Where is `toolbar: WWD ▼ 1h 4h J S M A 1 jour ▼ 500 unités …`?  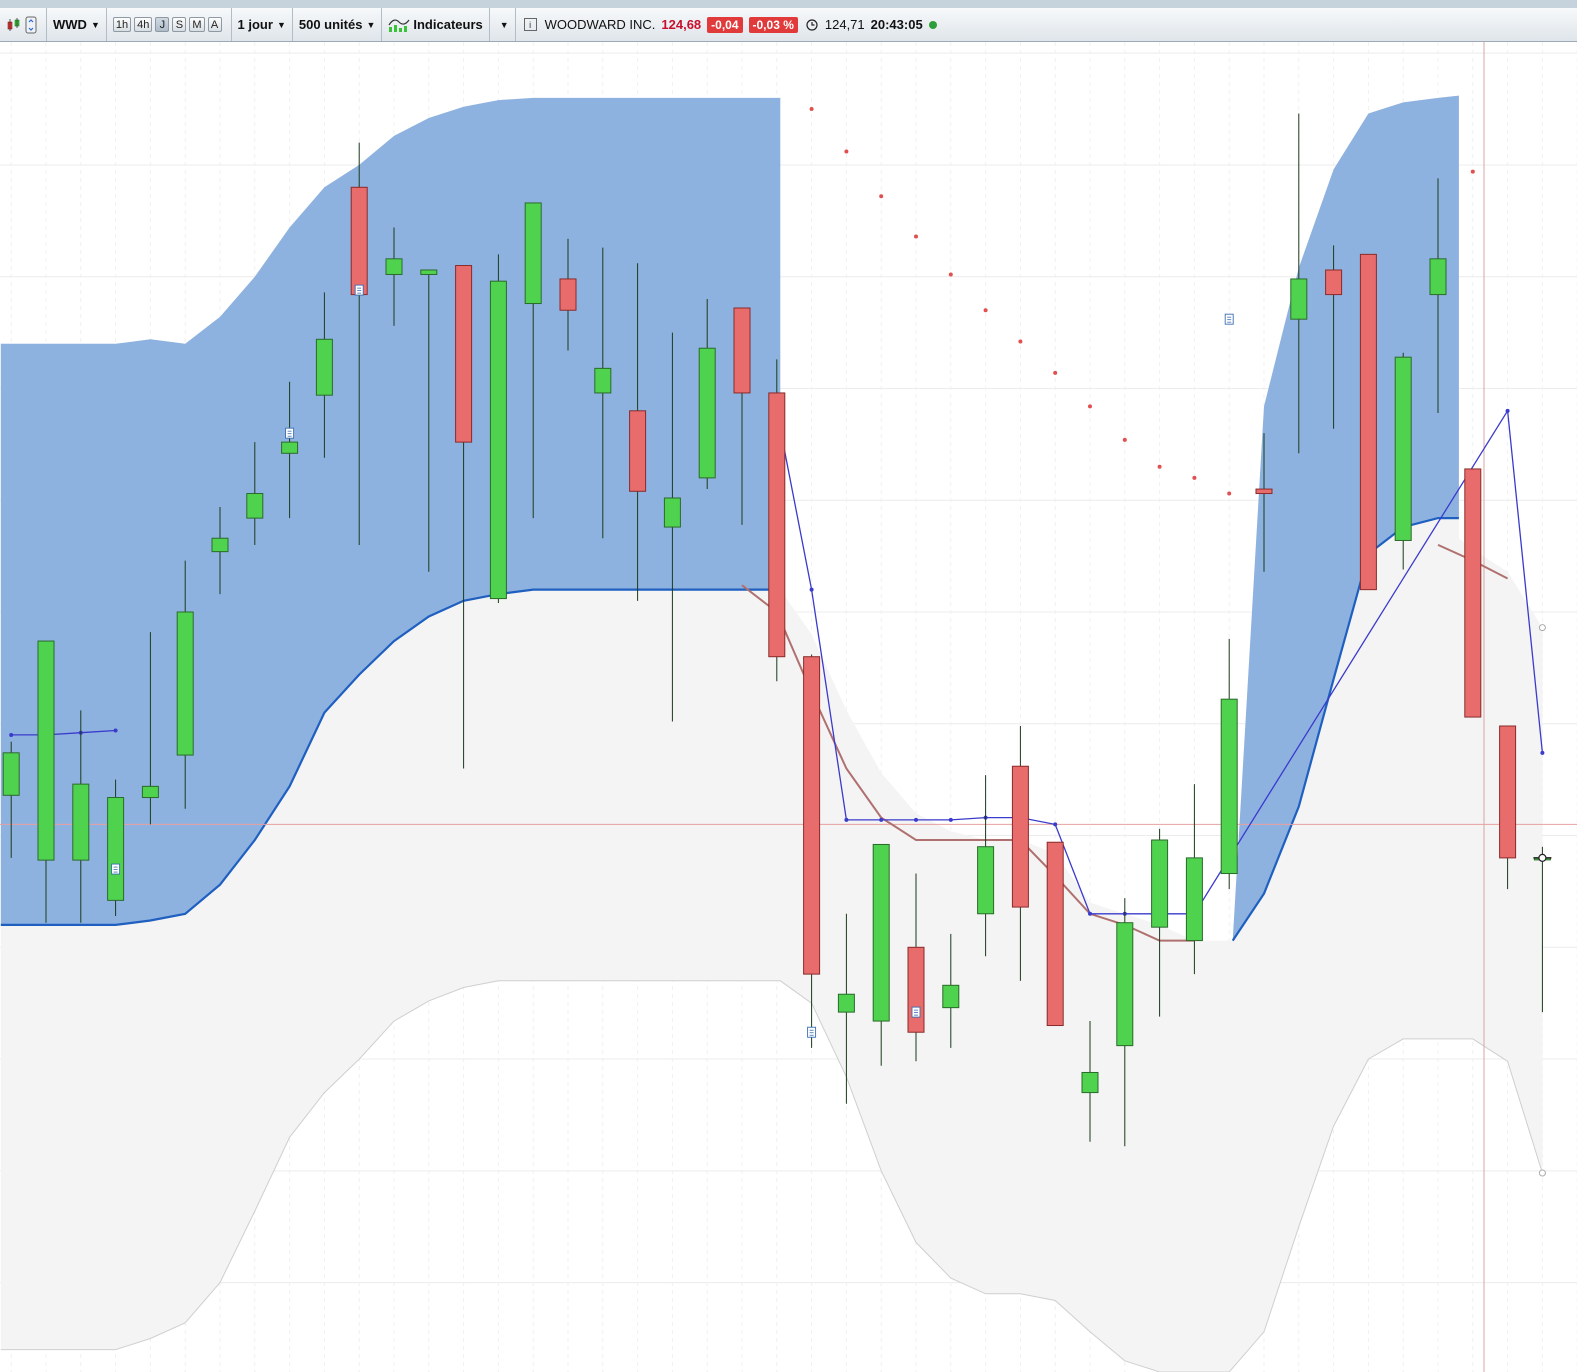
toolbar: WWD ▼ 1h 4h J S M A 1 jour ▼ 500 unités … is located at coordinates (788, 21).